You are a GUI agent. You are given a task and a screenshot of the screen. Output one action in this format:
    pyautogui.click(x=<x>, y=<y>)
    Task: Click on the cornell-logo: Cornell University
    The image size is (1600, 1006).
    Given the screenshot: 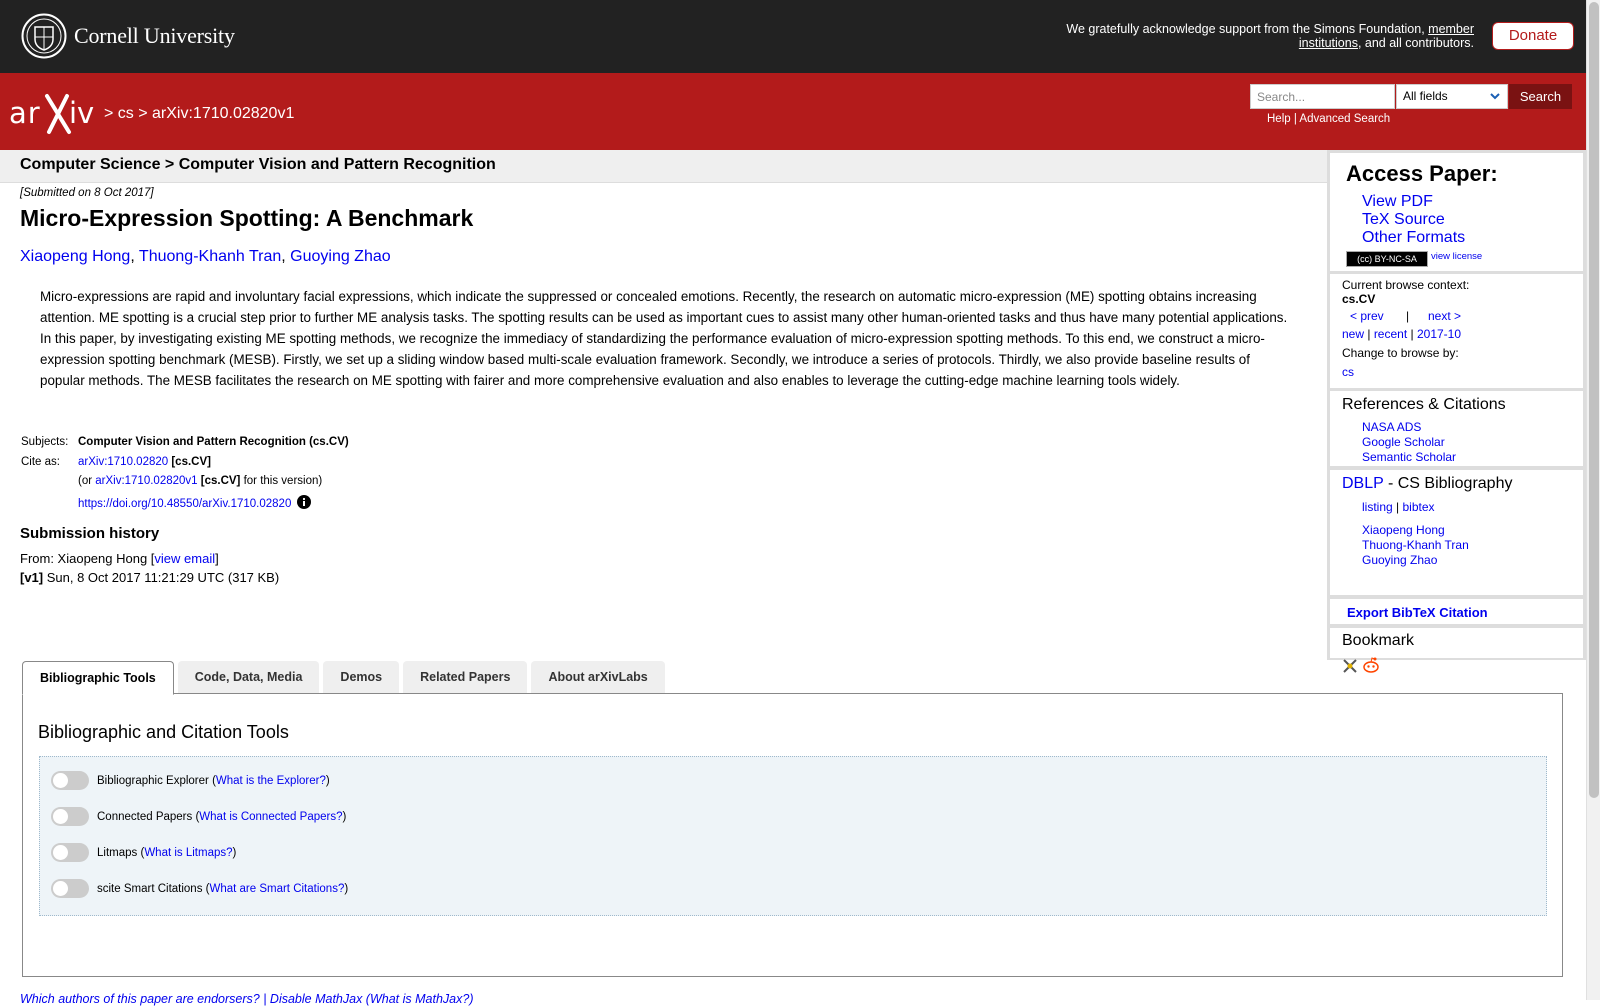 What is the action you would take?
    pyautogui.click(x=128, y=36)
    